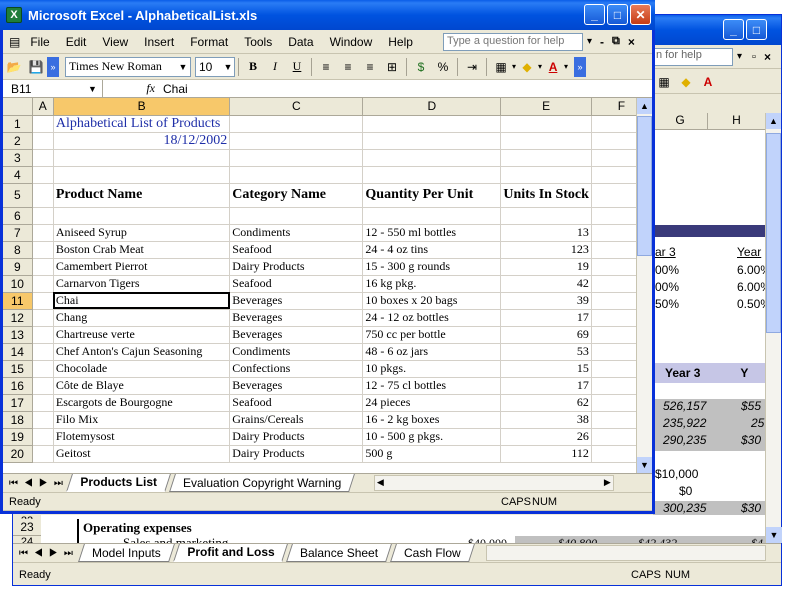  Describe the element at coordinates (142, 284) in the screenshot. I see `cell-product-name: Carnarvon Tigers` at that location.